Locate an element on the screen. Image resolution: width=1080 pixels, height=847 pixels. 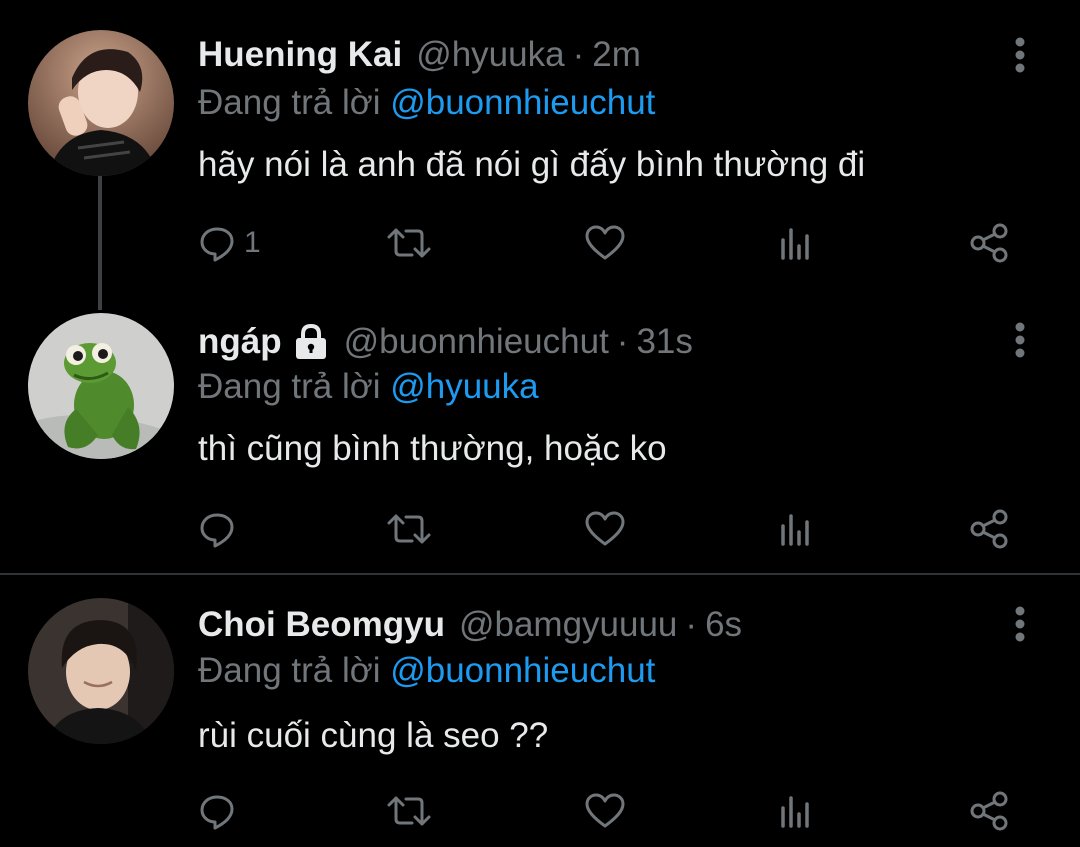
author-handle: @buonnhieuchut is located at coordinates (476, 342).